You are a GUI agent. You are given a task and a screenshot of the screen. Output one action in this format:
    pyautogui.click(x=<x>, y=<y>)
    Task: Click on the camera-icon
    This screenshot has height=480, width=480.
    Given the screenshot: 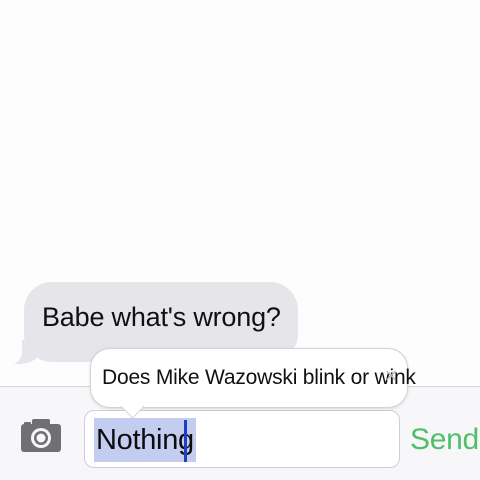 What is the action you would take?
    pyautogui.click(x=41, y=435)
    